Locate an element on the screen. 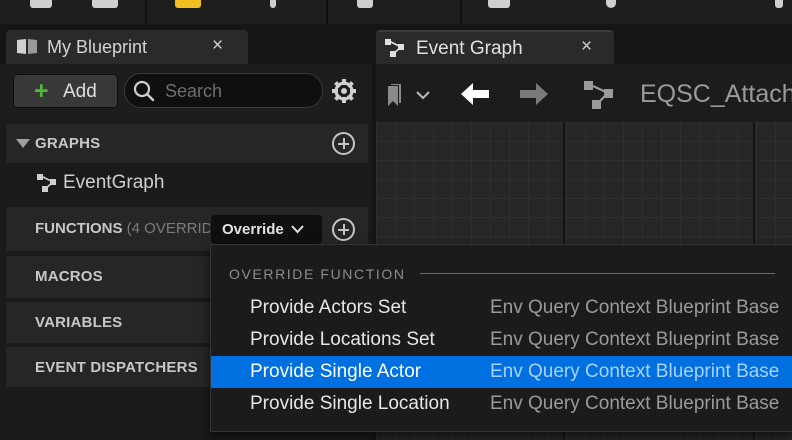 The height and width of the screenshot is (440, 792). search-box is located at coordinates (223, 90).